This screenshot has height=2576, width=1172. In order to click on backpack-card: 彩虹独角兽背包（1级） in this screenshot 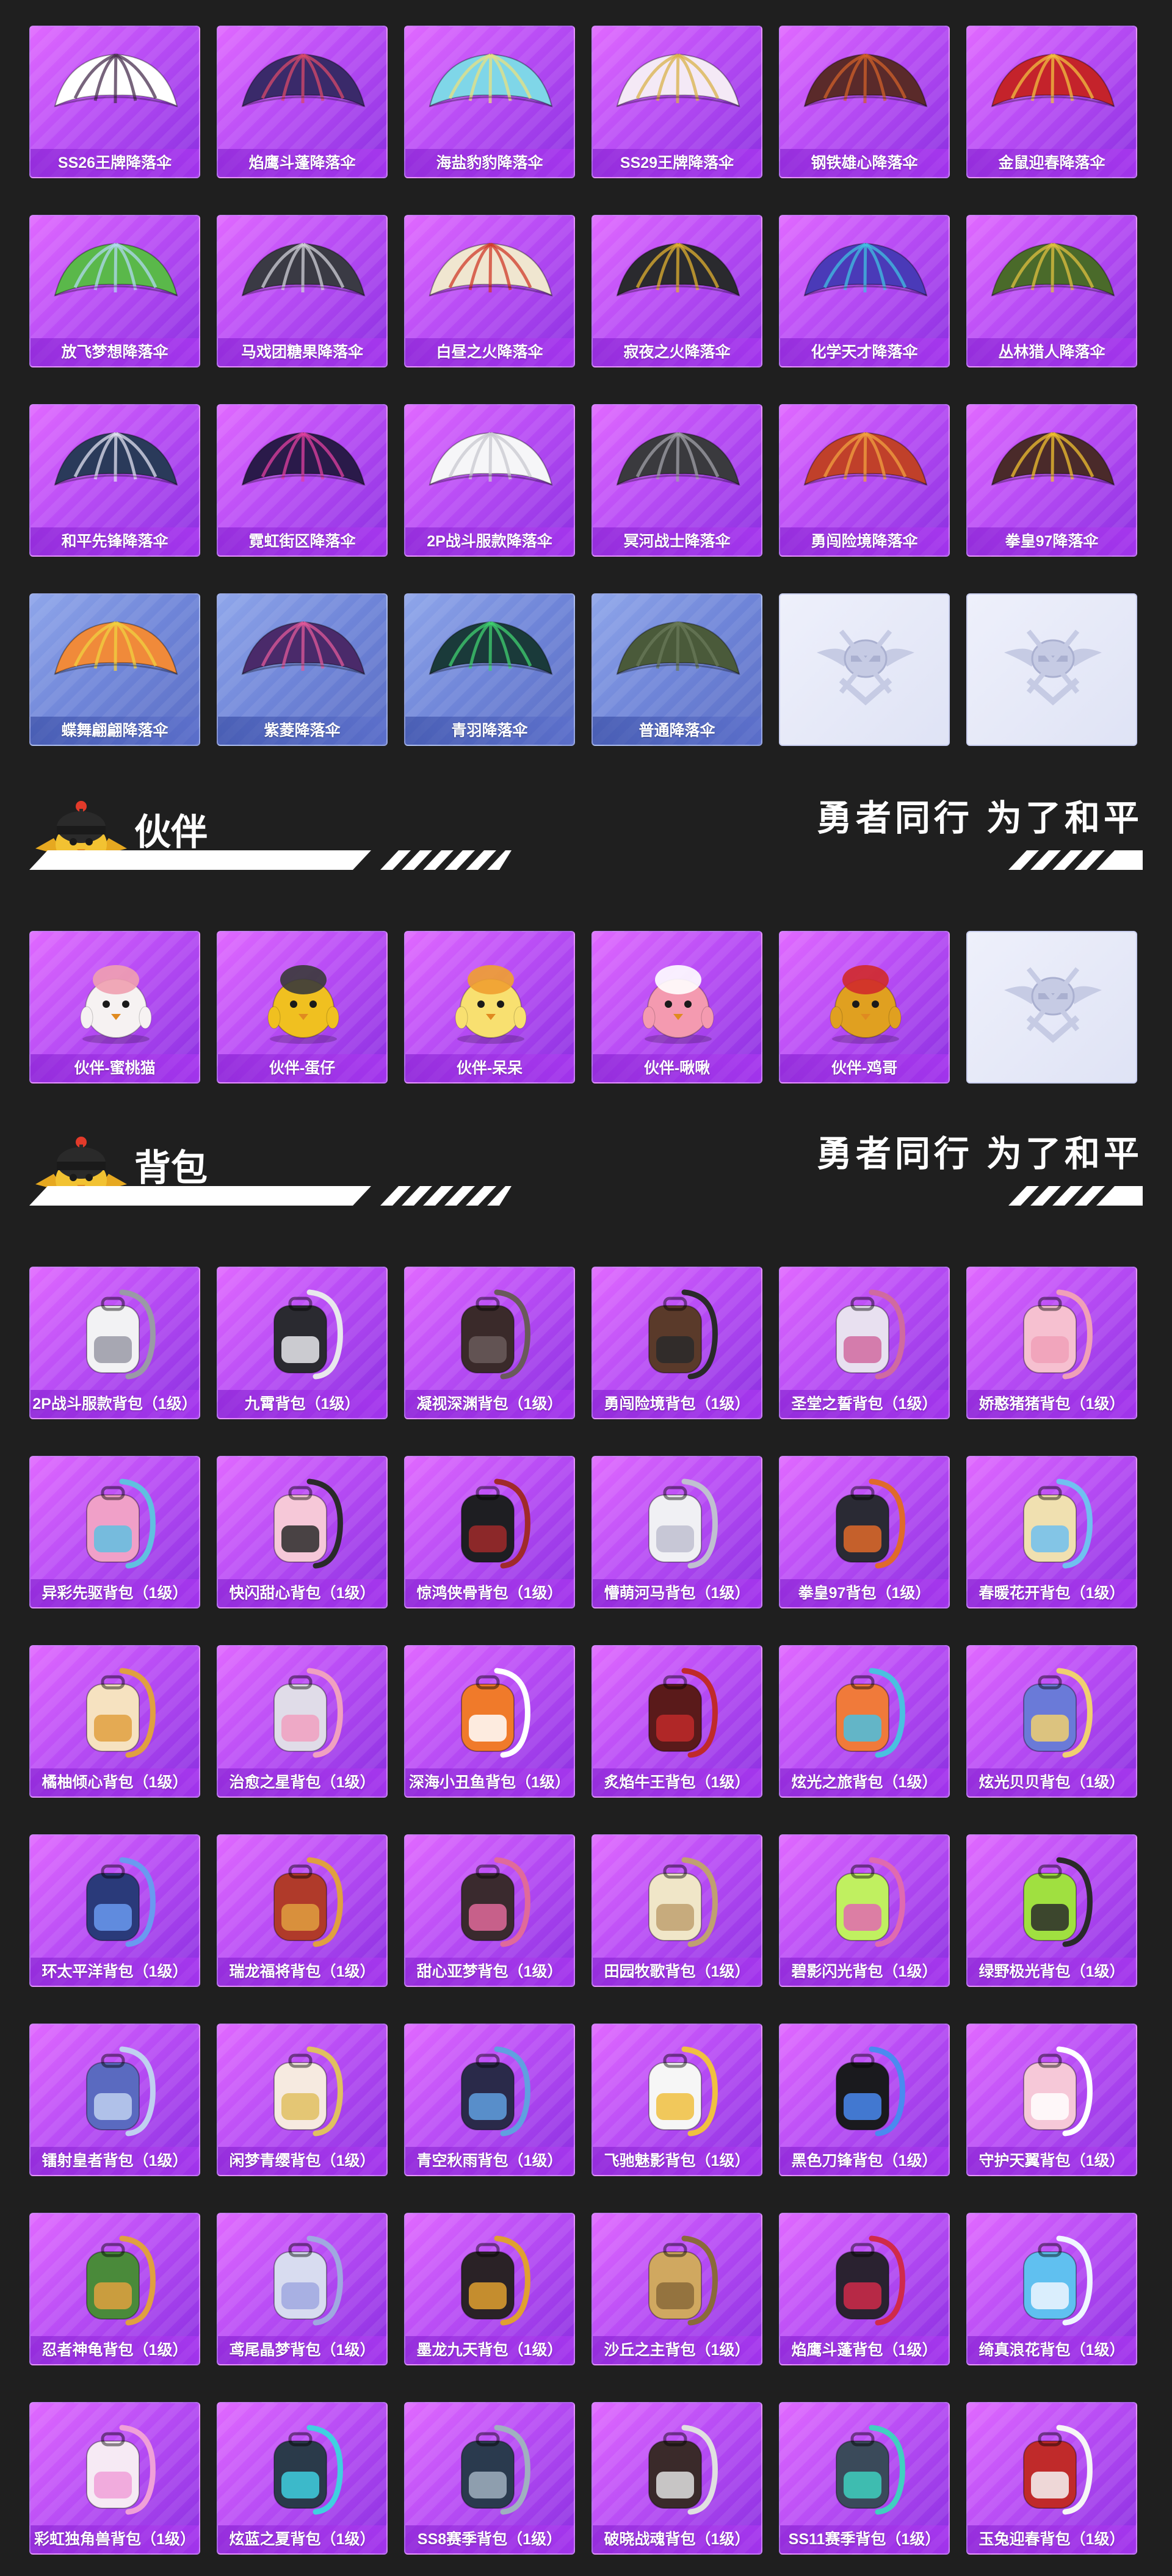, I will do `click(114, 2478)`.